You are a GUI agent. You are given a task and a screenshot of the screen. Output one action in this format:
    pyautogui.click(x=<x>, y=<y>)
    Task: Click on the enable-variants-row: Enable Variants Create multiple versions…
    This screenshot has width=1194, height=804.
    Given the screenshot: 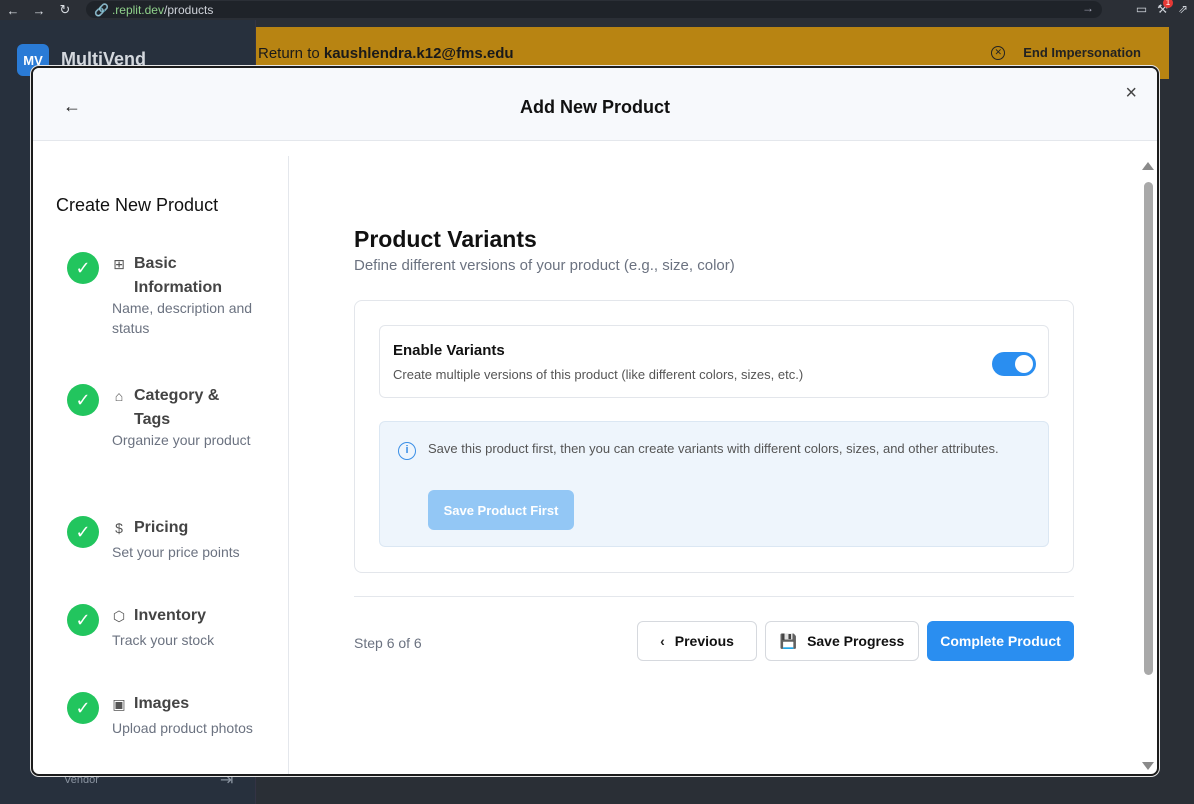 What is the action you would take?
    pyautogui.click(x=714, y=361)
    